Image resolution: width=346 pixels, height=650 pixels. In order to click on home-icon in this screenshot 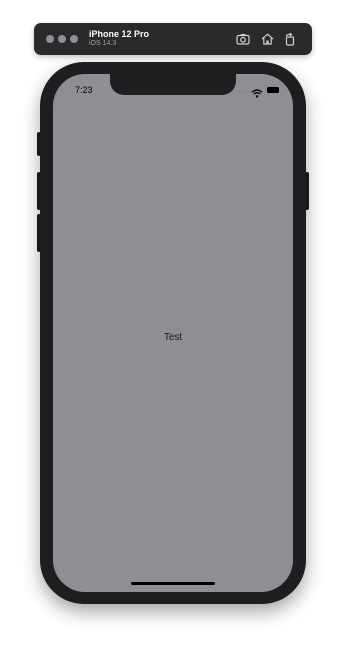, I will do `click(267, 39)`.